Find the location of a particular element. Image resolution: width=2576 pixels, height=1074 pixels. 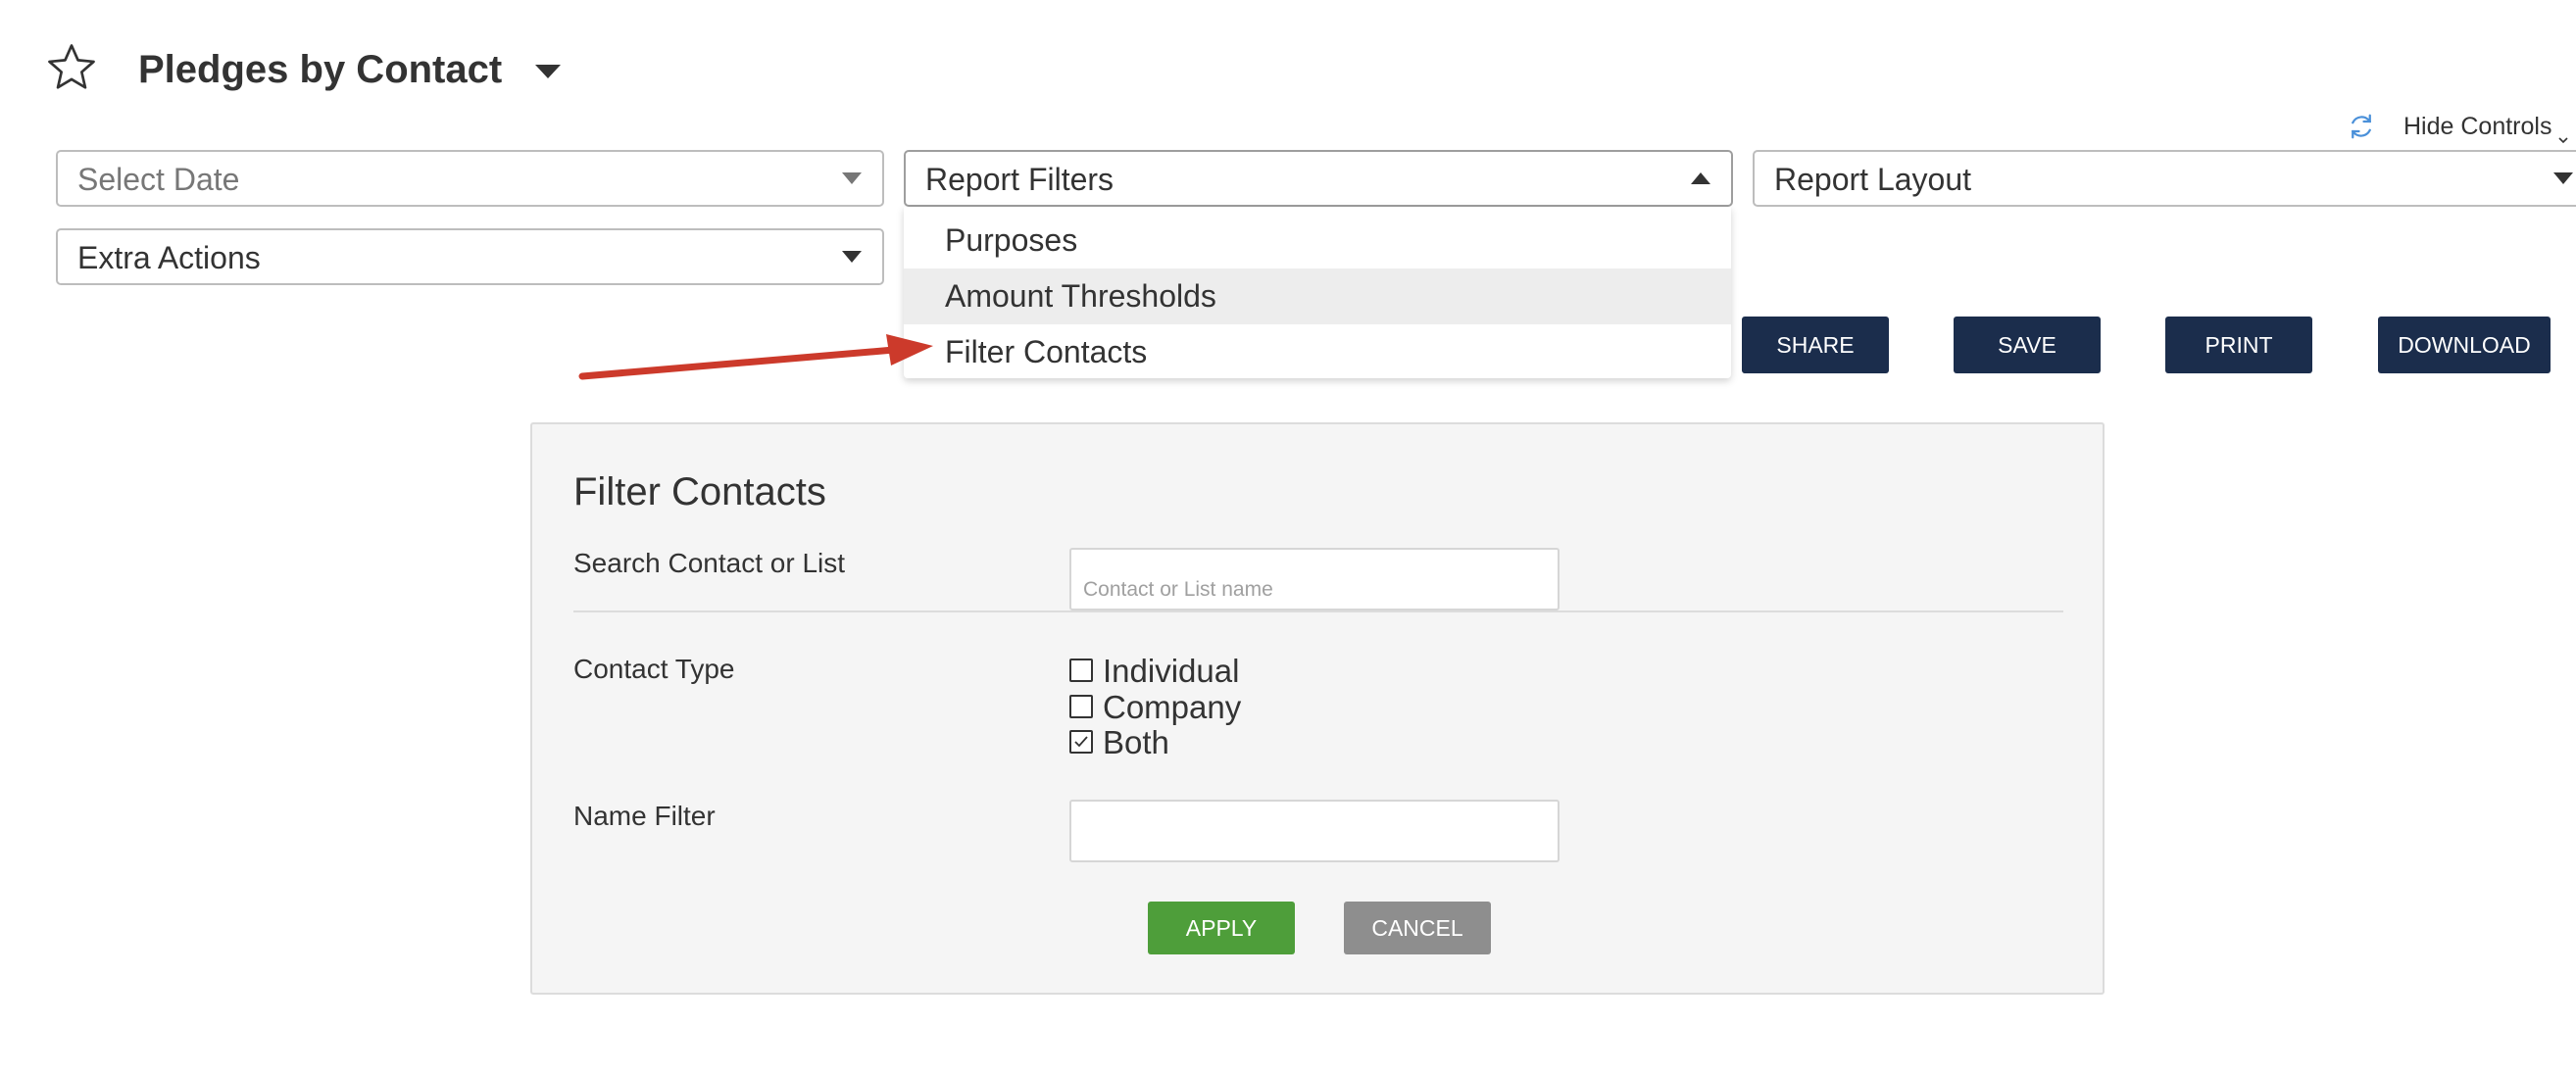

report-layout-label: Report Layout is located at coordinates (1873, 180).